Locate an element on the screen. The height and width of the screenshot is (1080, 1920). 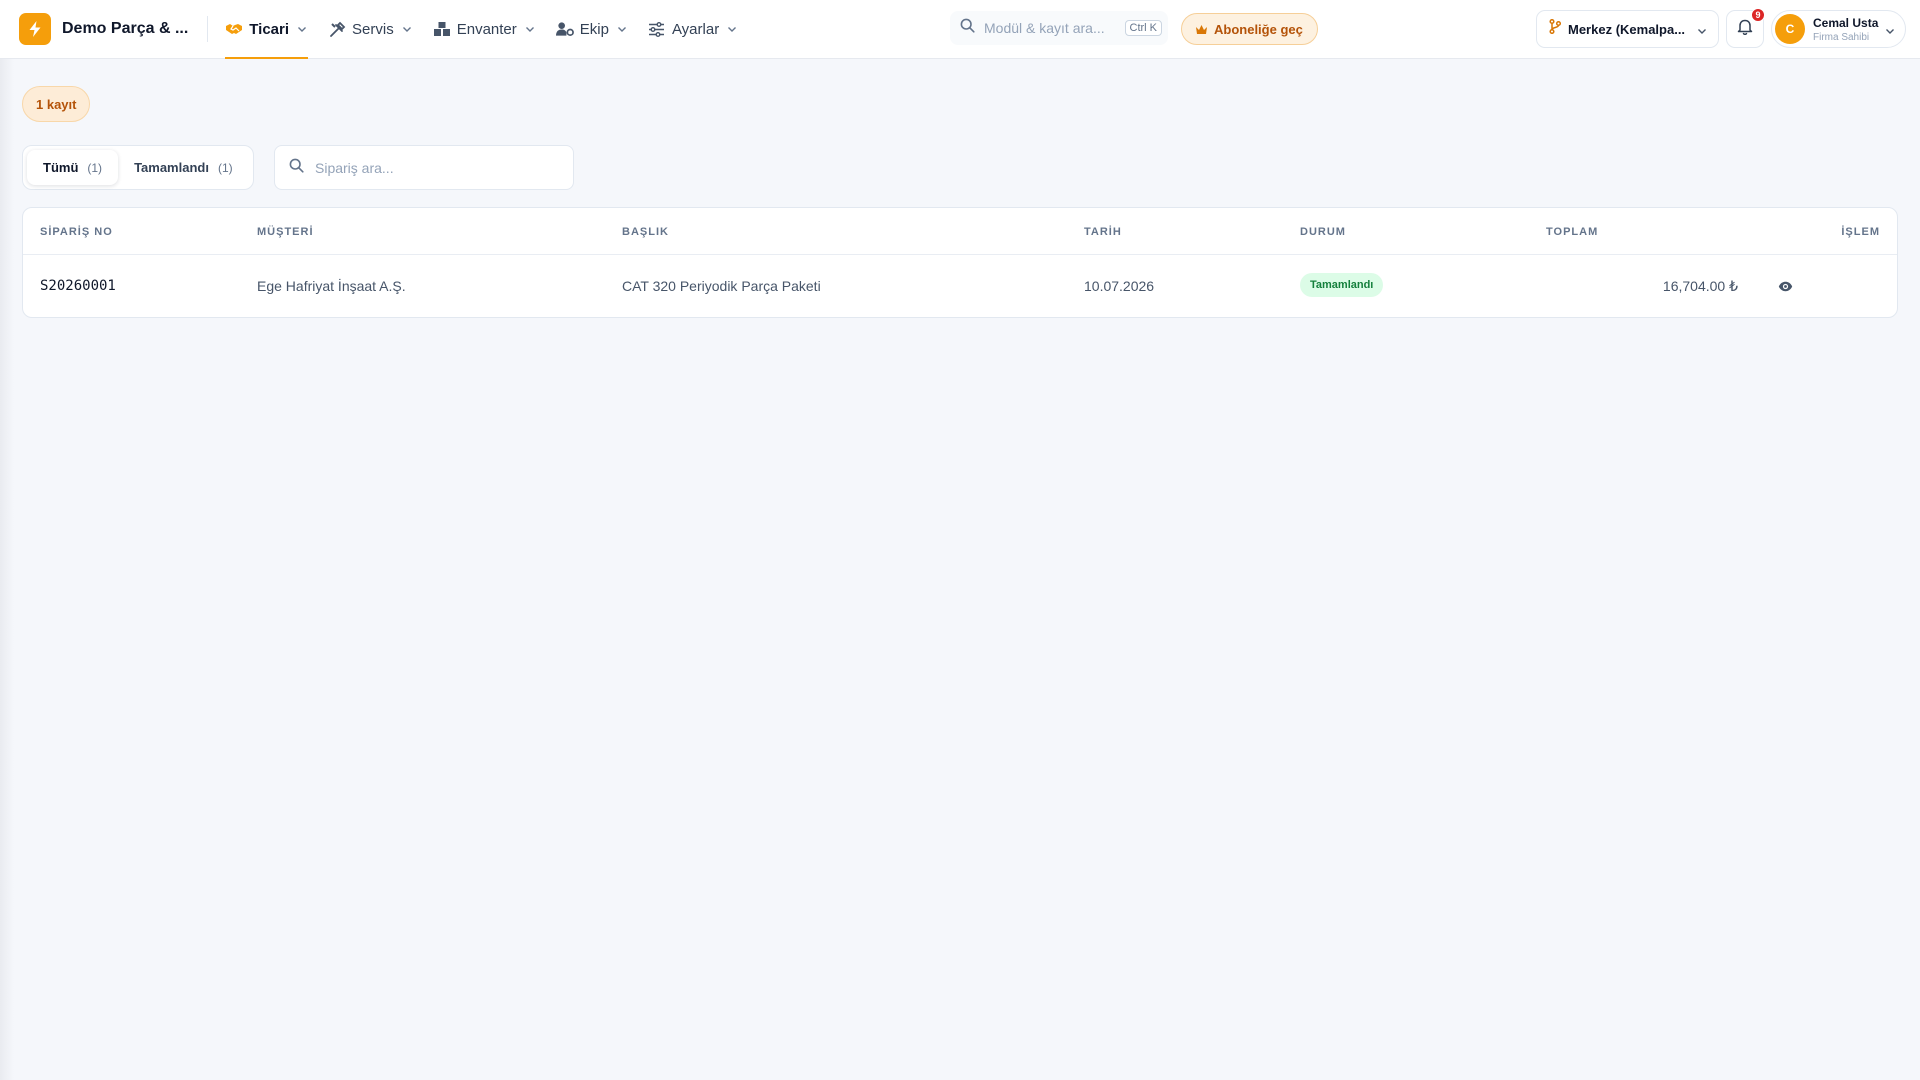
git-branch-icon is located at coordinates (1555, 28).